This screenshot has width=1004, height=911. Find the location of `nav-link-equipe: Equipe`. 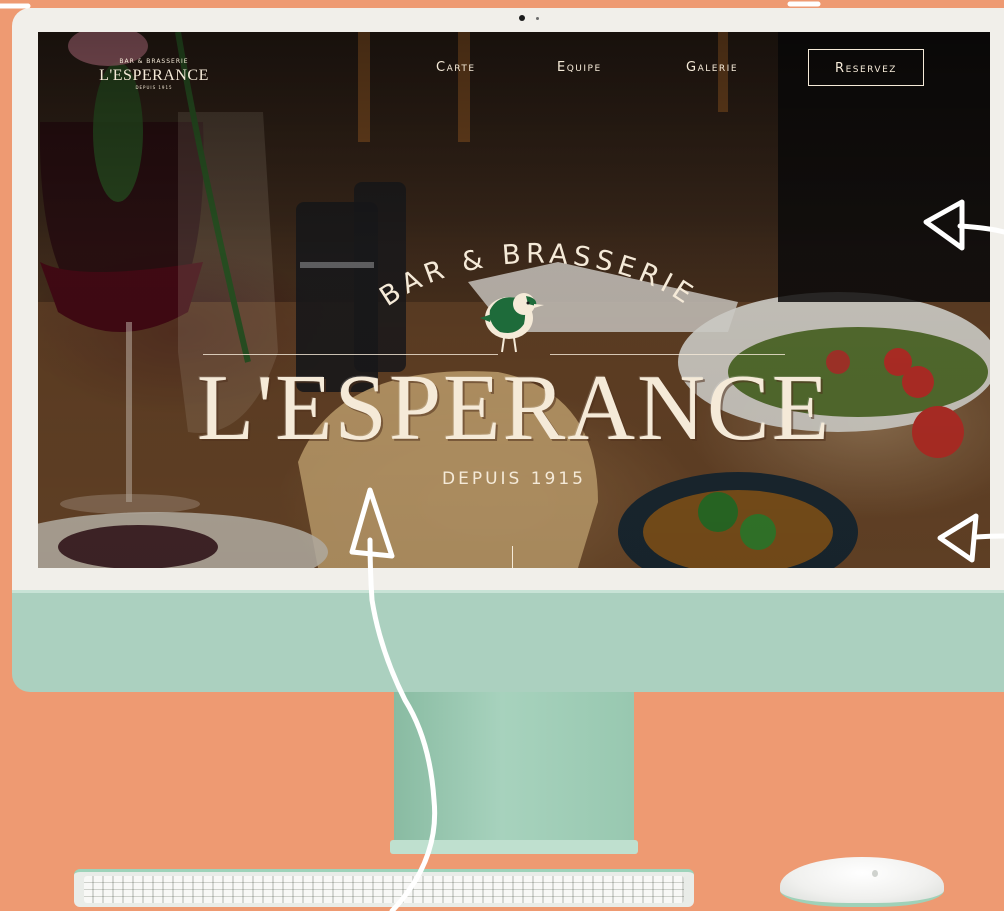

nav-link-equipe: Equipe is located at coordinates (579, 67).